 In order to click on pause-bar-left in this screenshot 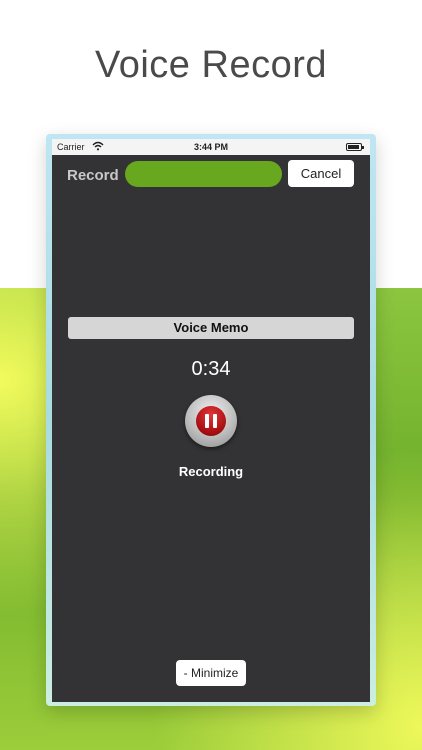, I will do `click(207, 421)`.